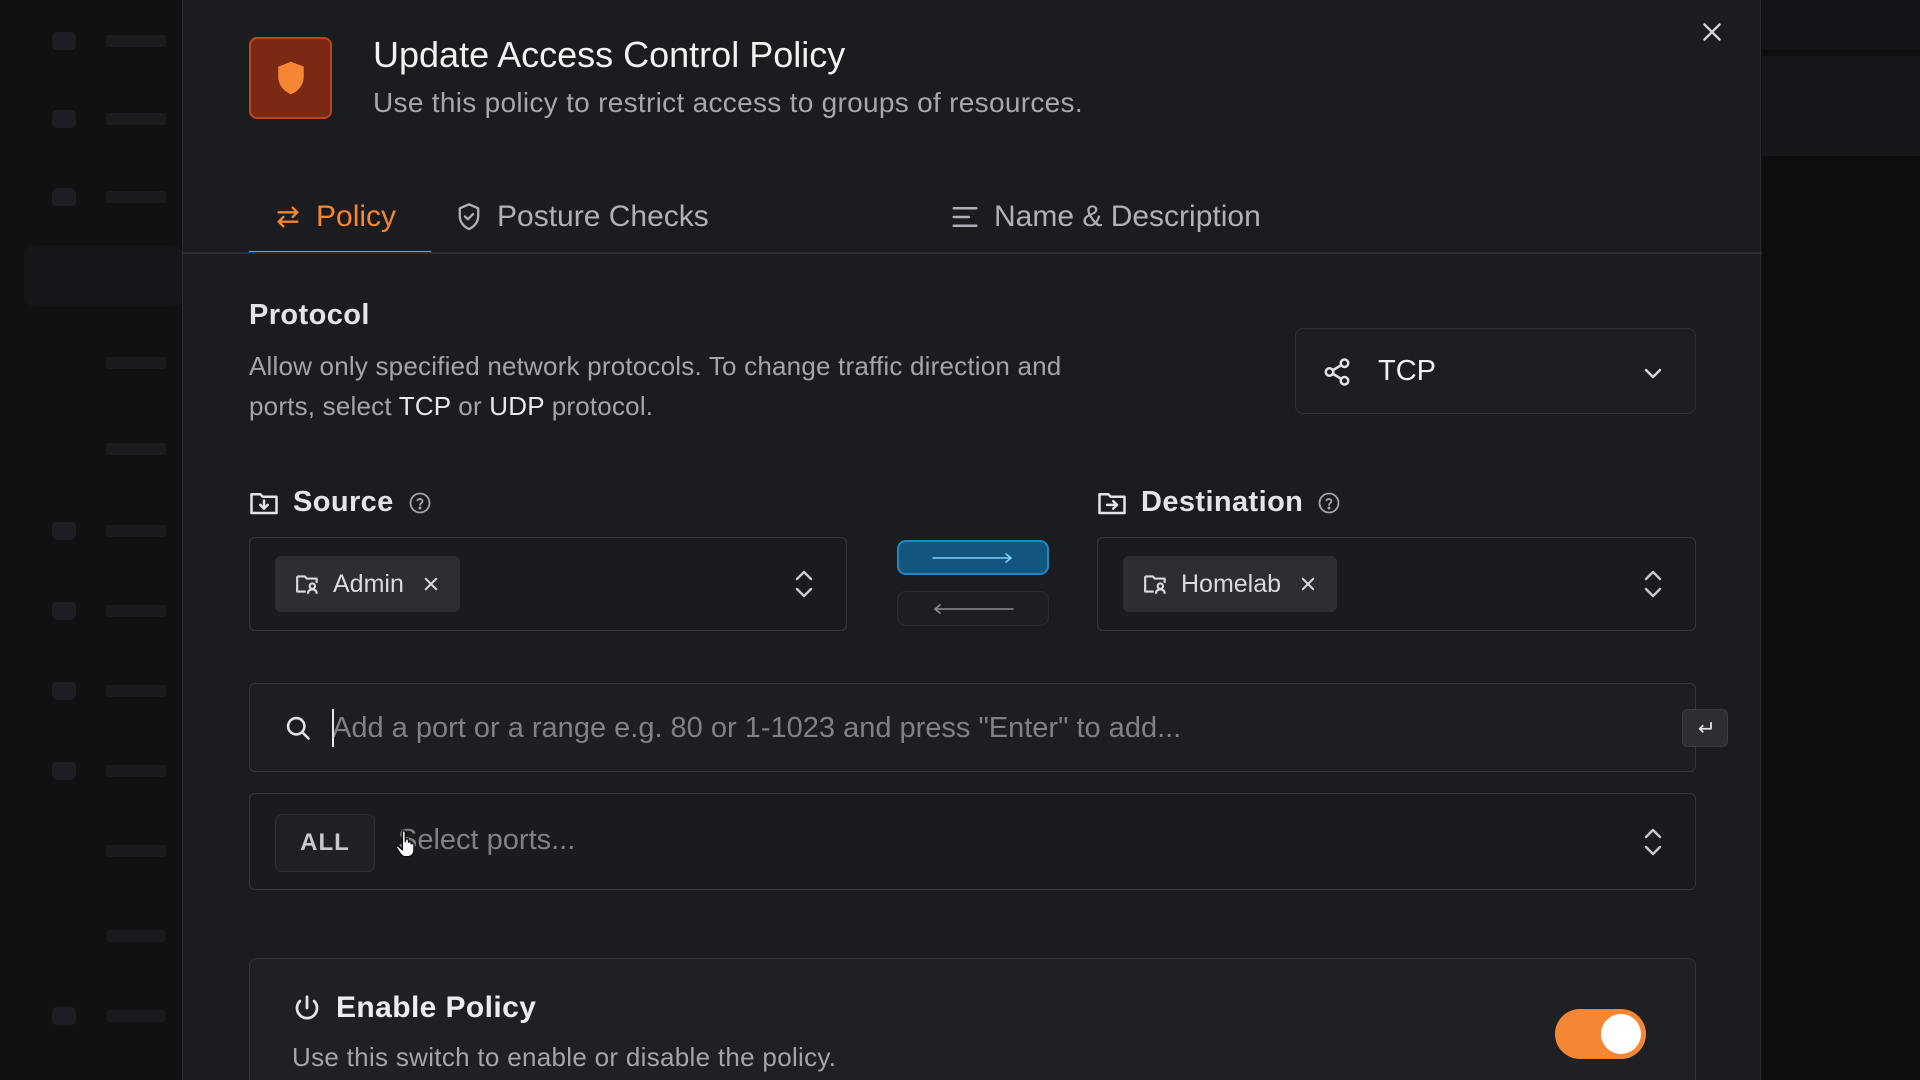  I want to click on destination-chip-label: Homelab, so click(1231, 583).